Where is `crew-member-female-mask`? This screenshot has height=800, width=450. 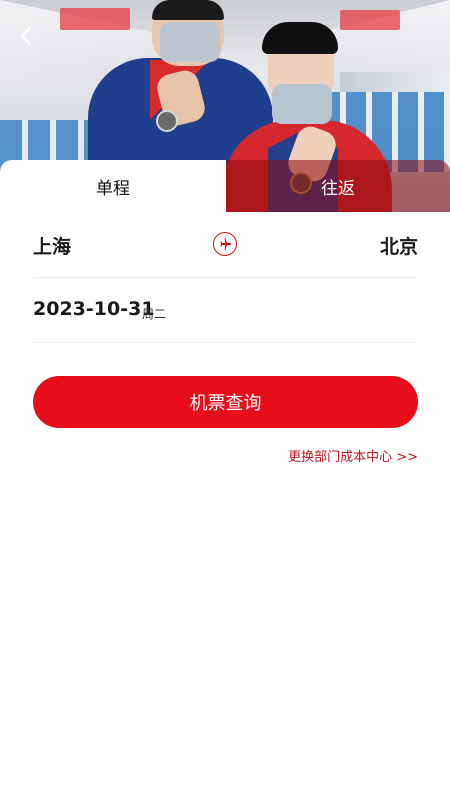
crew-member-female-mask is located at coordinates (302, 104).